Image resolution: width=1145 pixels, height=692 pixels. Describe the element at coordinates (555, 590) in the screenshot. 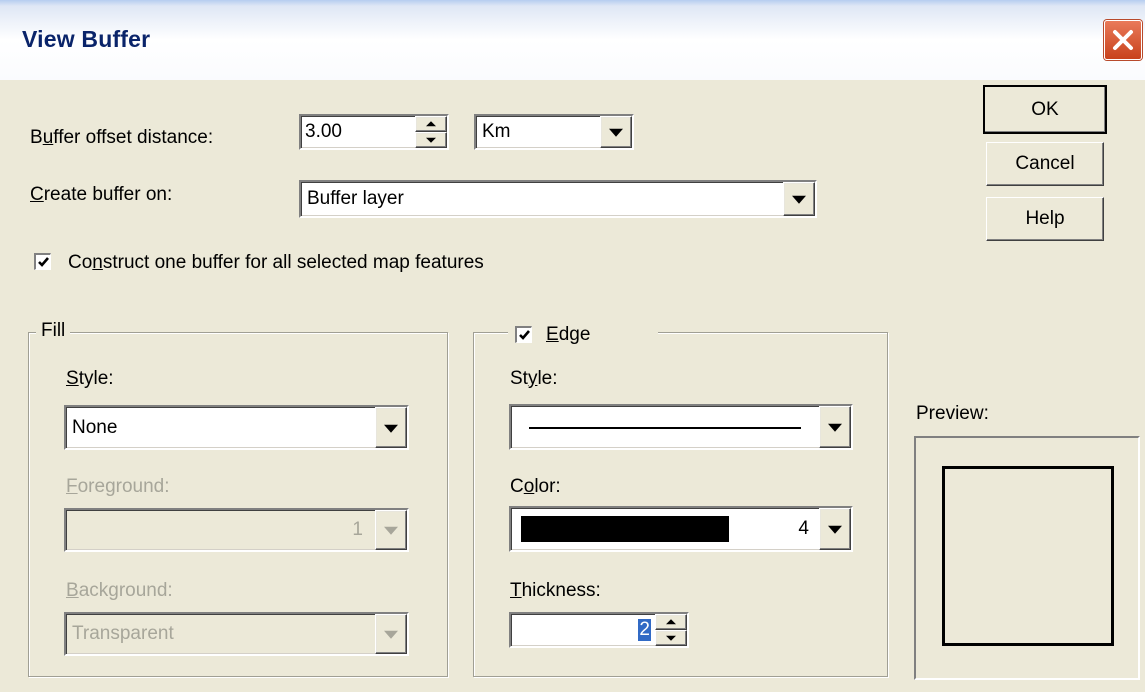

I see `edge-thickness-label: Thickness:` at that location.